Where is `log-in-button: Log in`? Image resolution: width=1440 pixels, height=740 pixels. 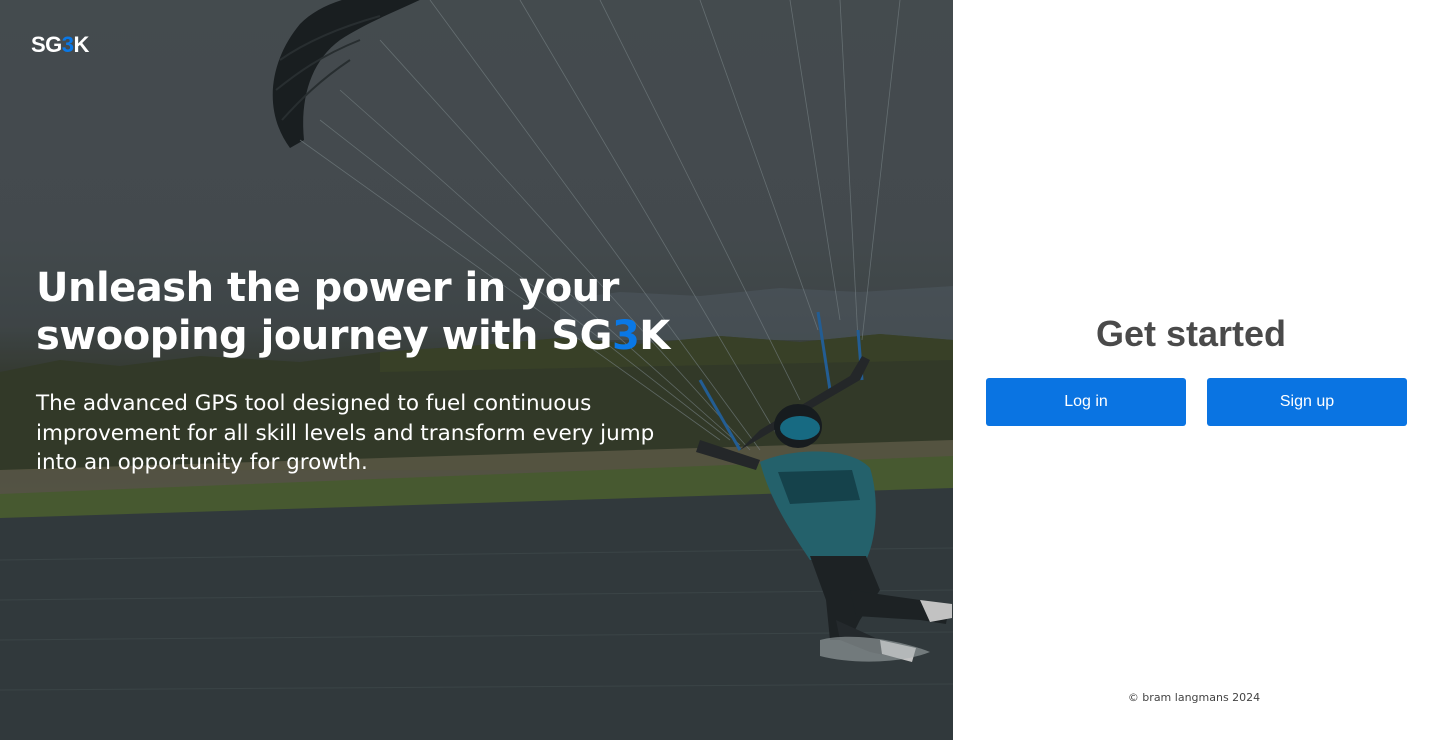
log-in-button: Log in is located at coordinates (1086, 402).